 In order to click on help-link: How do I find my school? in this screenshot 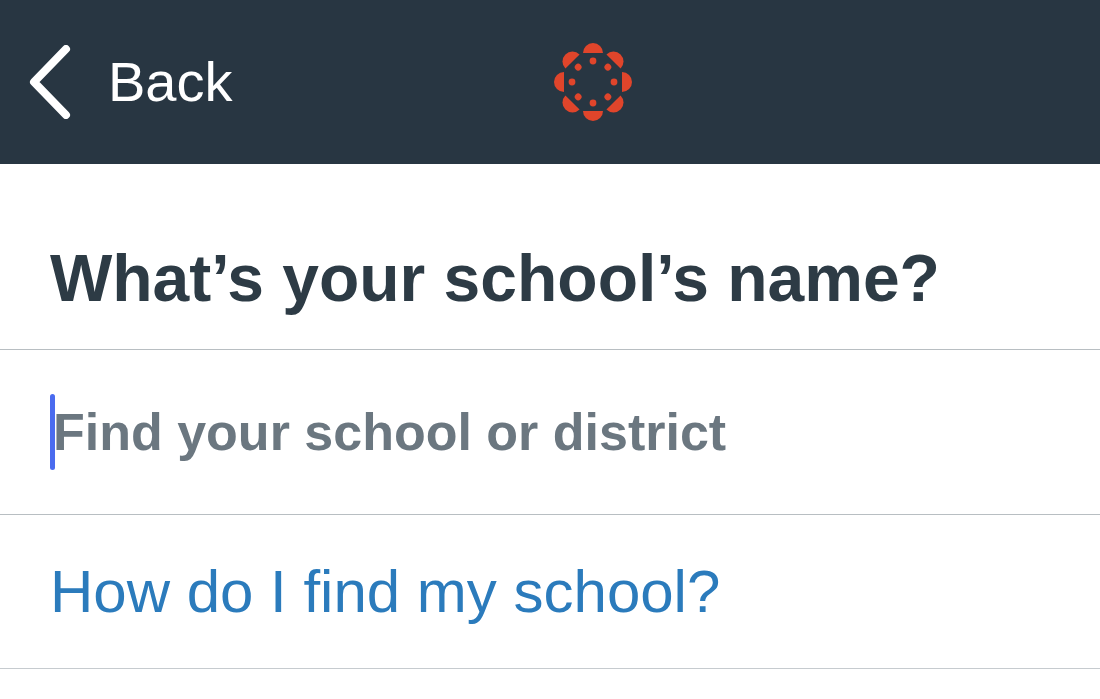, I will do `click(385, 591)`.